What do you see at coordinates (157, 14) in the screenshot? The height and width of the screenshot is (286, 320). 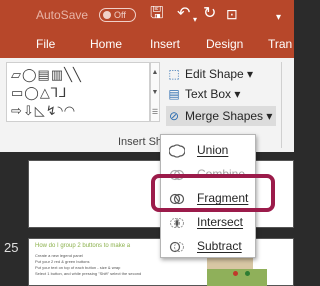 I see `save-icon: 🖫` at bounding box center [157, 14].